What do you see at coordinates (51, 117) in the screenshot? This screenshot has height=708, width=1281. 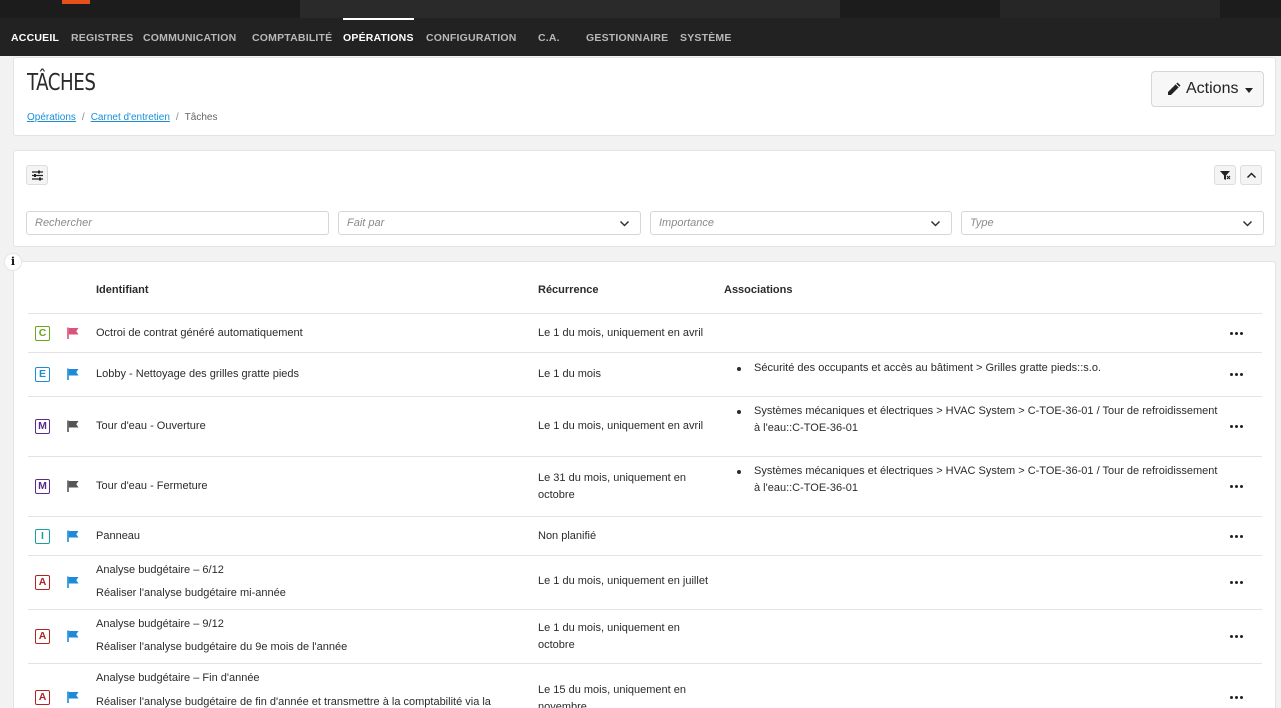 I see `breadcrumb-operations: Opérations` at bounding box center [51, 117].